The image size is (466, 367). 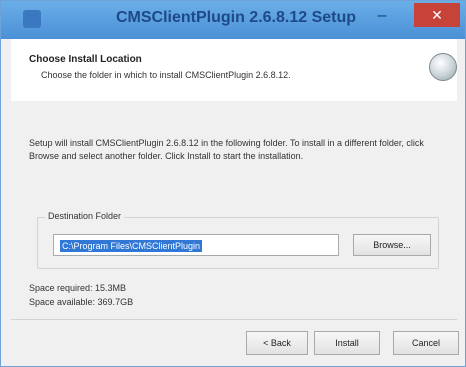 What do you see at coordinates (347, 343) in the screenshot?
I see `install-button: Install` at bounding box center [347, 343].